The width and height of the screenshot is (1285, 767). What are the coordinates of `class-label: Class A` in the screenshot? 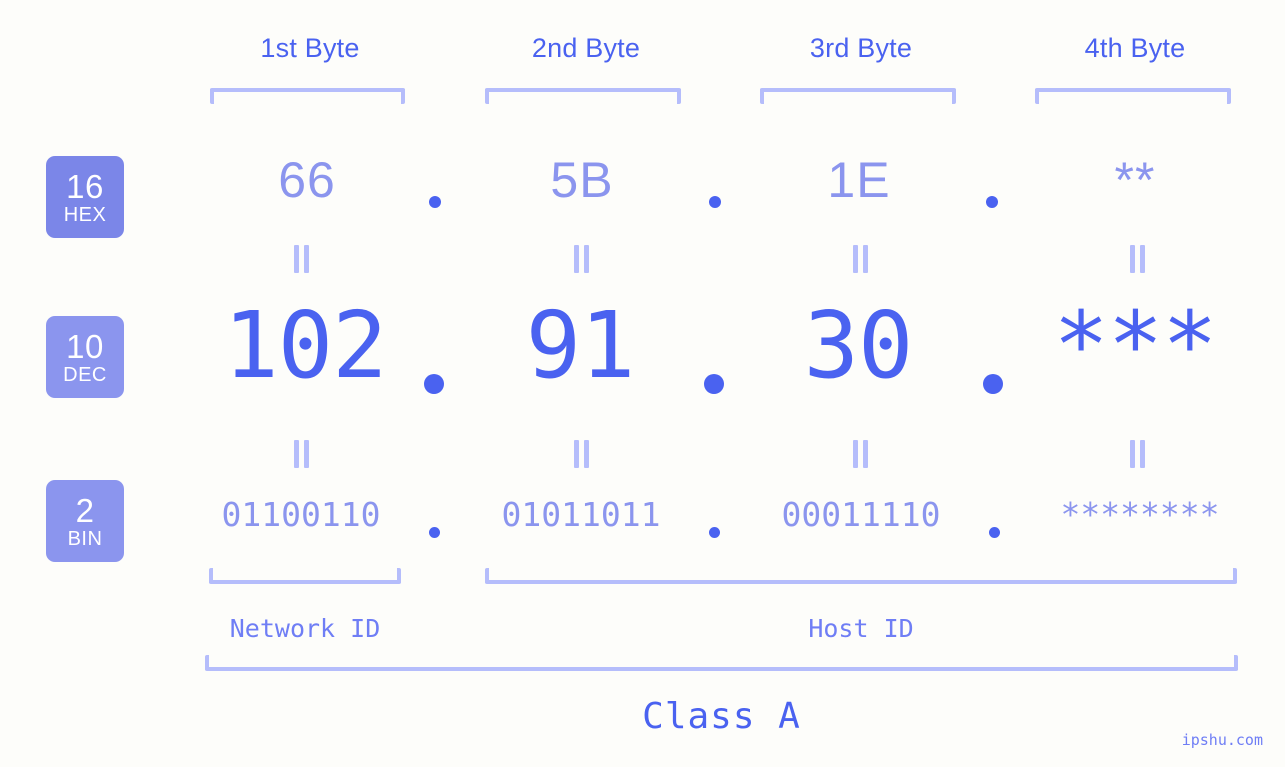 It's located at (721, 716).